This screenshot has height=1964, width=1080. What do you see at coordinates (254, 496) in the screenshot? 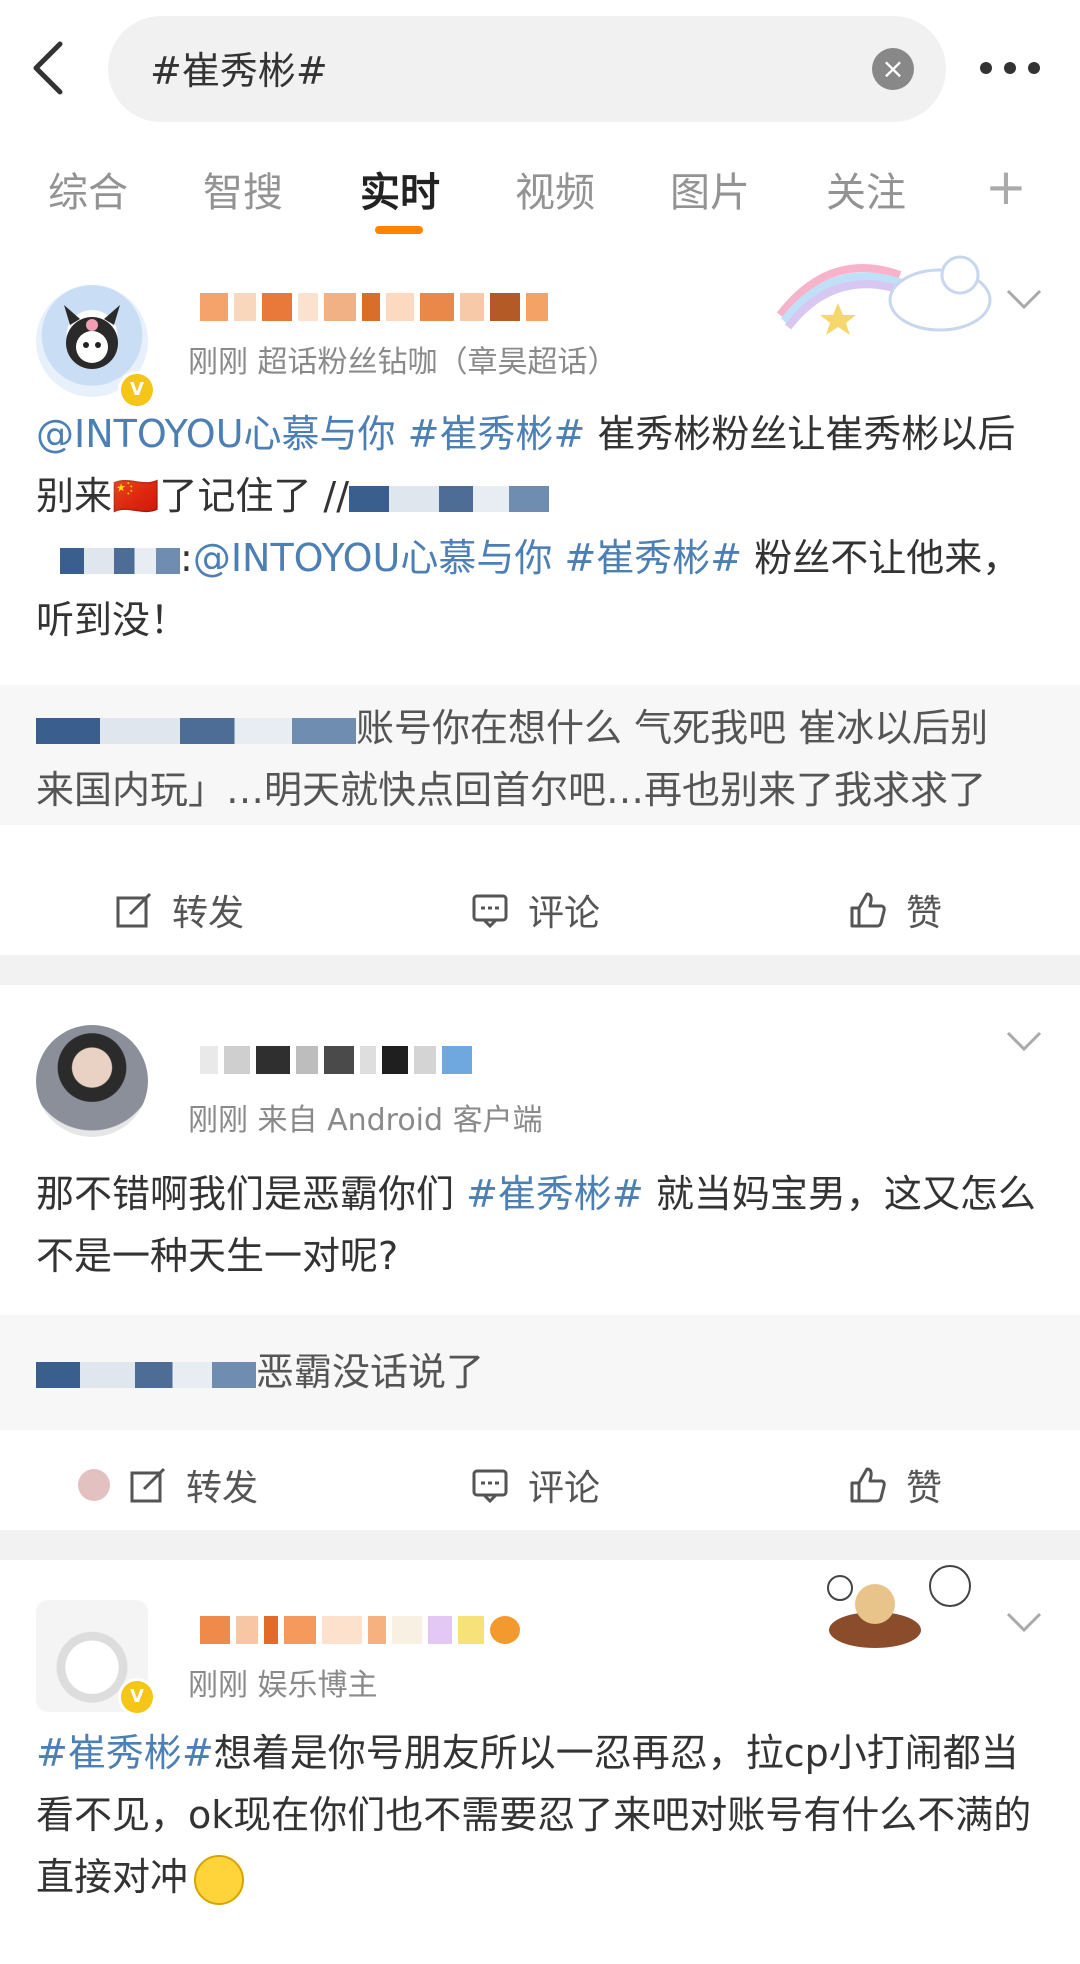
I see `post-text-segment: 了记住了 //` at bounding box center [254, 496].